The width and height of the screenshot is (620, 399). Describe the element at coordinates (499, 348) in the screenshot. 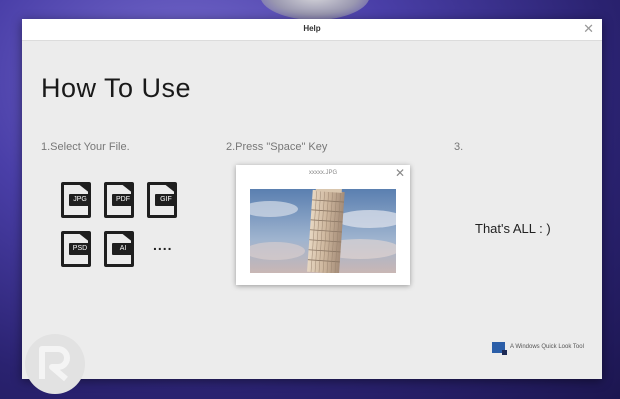

I see `app-logo-icon` at that location.